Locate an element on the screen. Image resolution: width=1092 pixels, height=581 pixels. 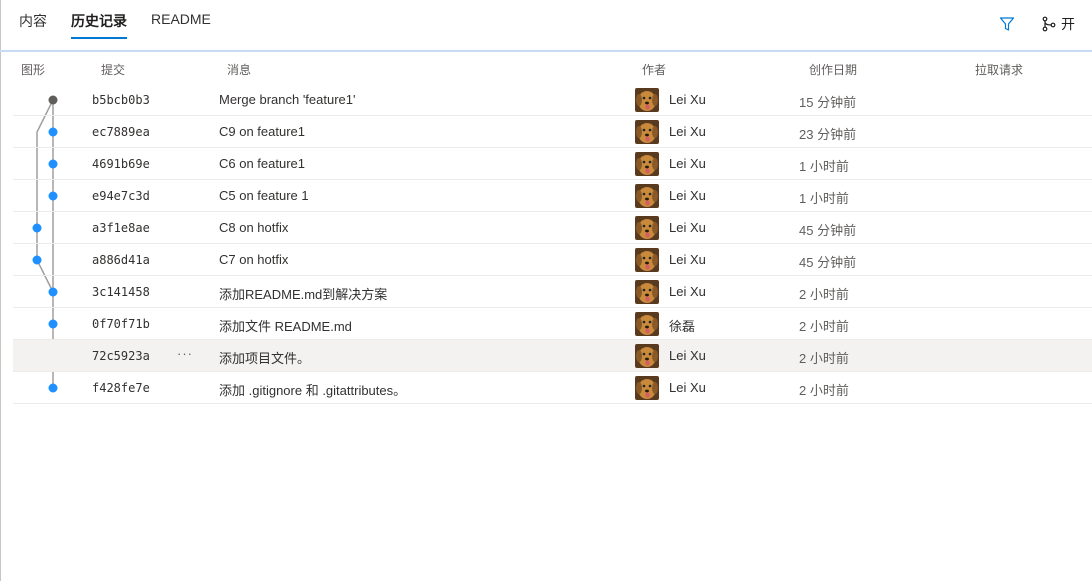
branch-label: 开 is located at coordinates (1068, 24).